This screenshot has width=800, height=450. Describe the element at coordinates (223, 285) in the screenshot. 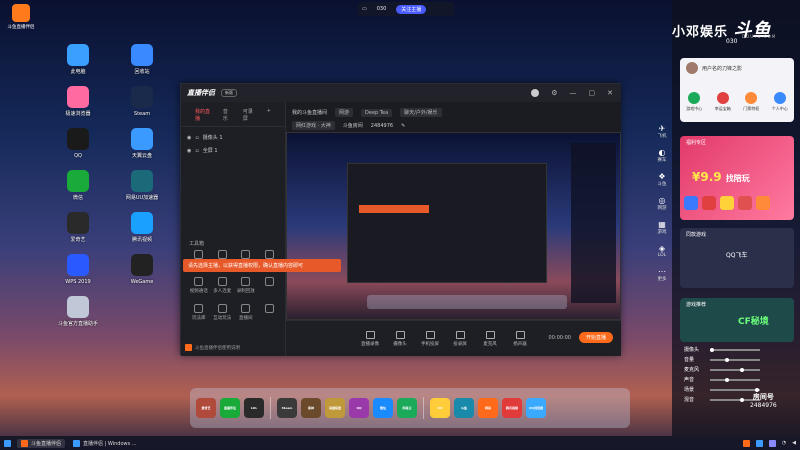

I see `tool-button: 多人连麦` at that location.